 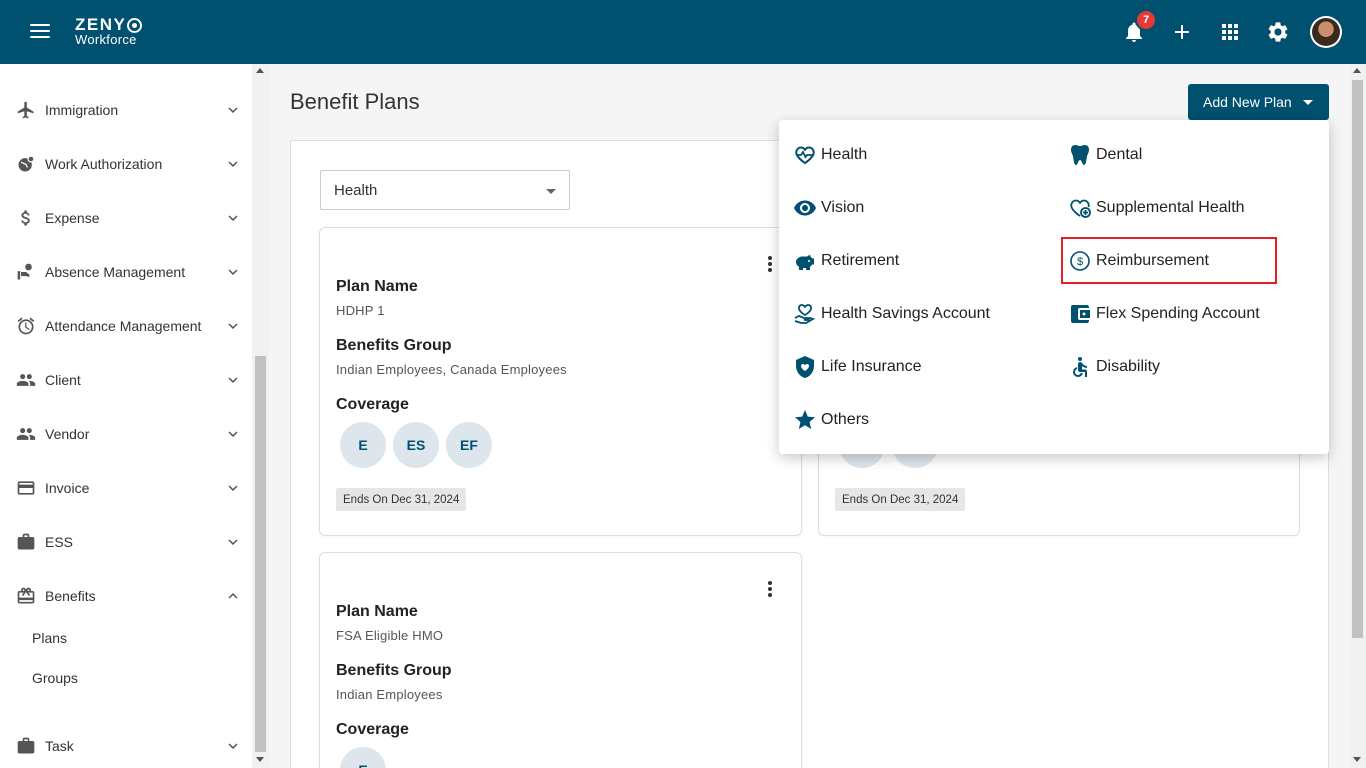 I want to click on plan-name-label: Plan Name, so click(x=377, y=611).